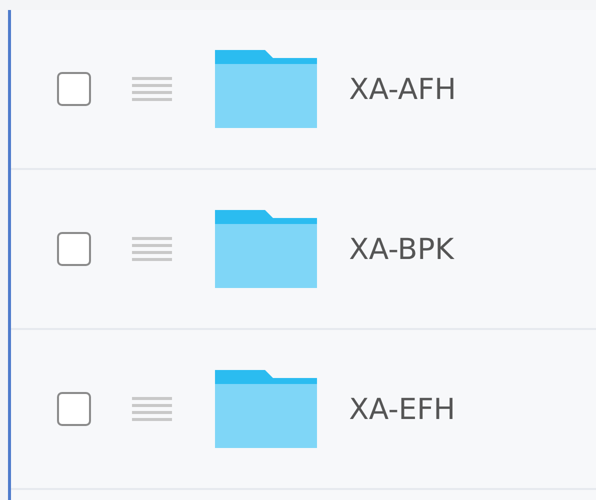 The width and height of the screenshot is (596, 500). I want to click on folder-name: XA-EFH, so click(402, 409).